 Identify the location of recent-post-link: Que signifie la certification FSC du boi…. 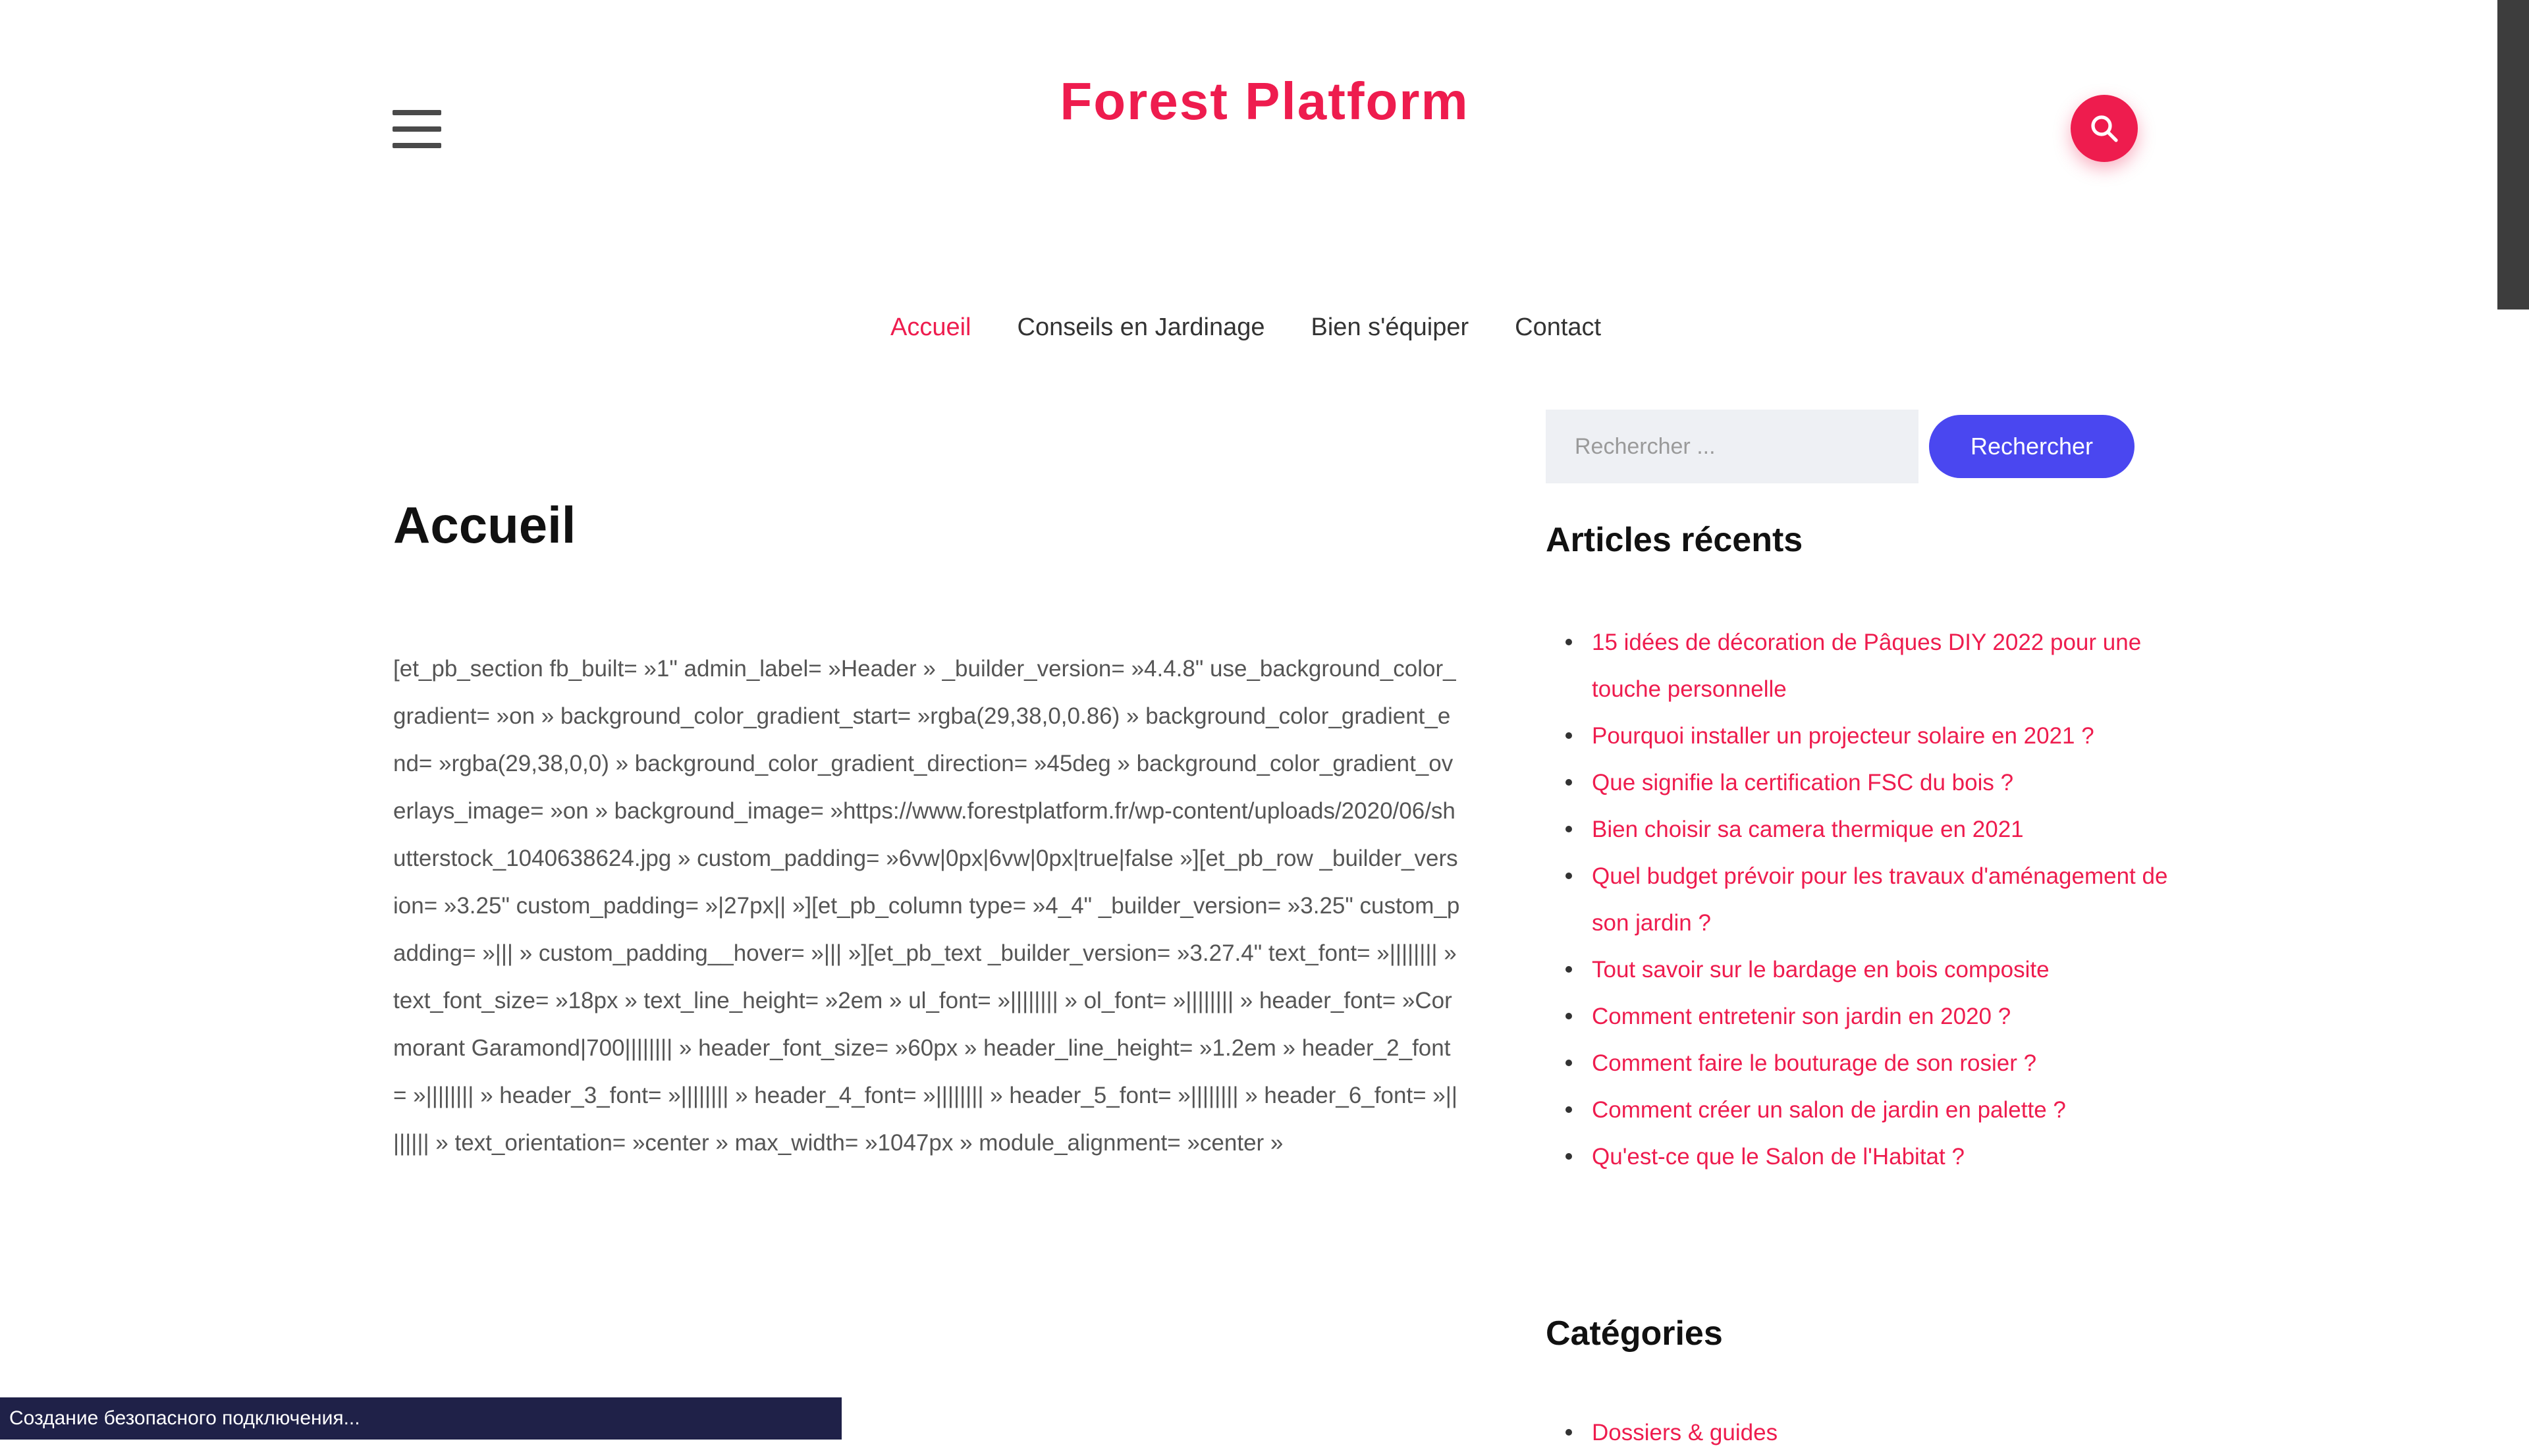
(1802, 782).